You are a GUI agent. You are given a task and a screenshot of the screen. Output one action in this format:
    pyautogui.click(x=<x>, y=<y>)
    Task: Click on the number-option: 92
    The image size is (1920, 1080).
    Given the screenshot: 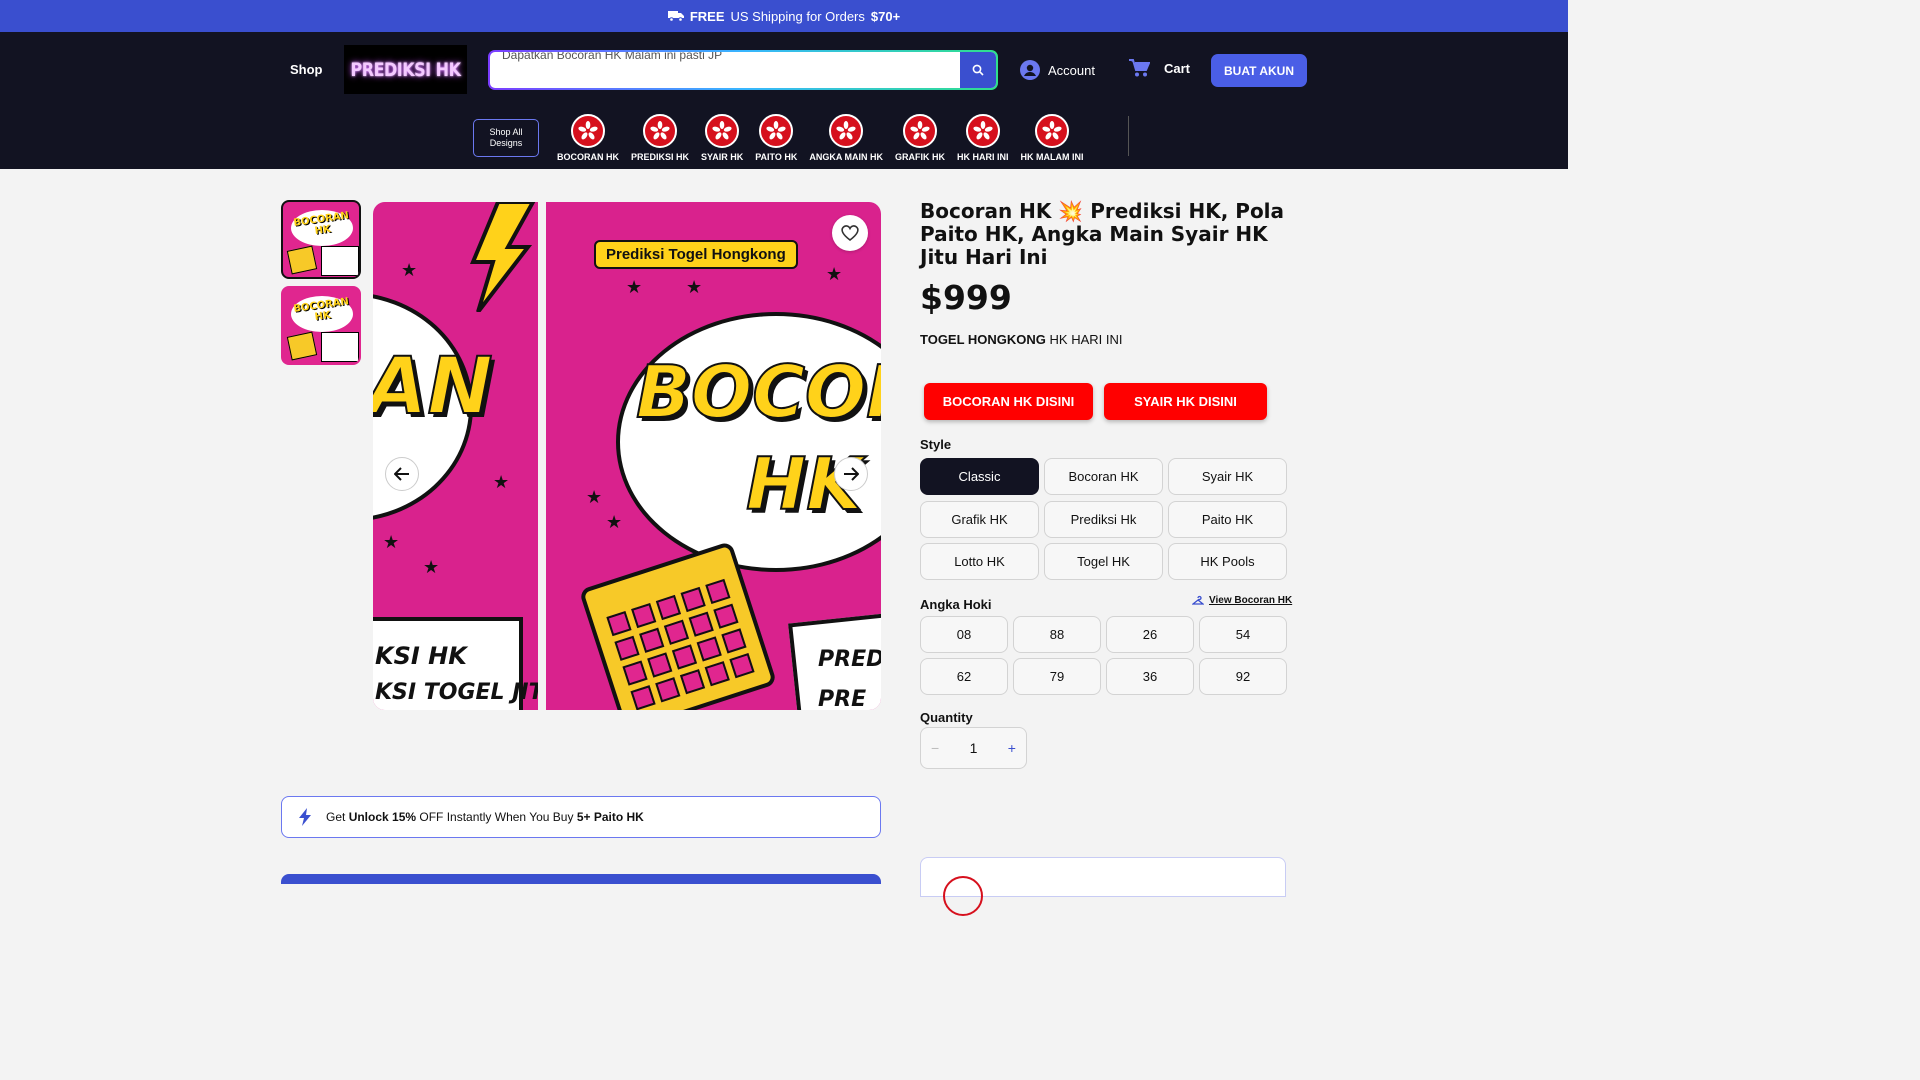 What is the action you would take?
    pyautogui.click(x=1243, y=676)
    